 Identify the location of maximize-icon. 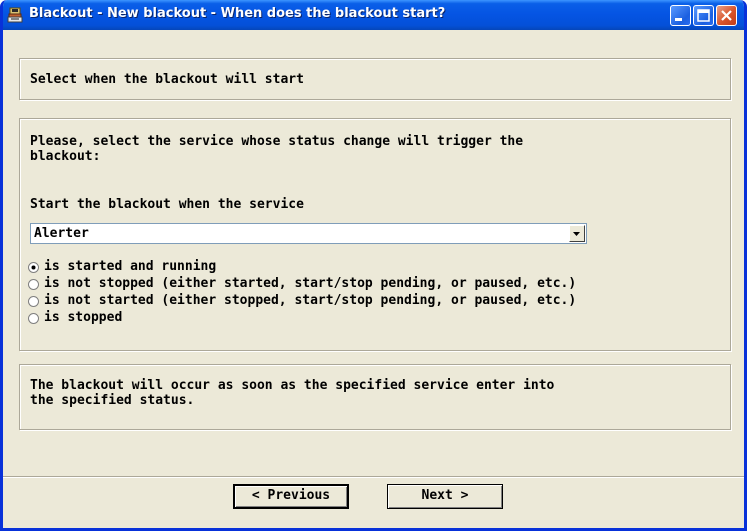
(703, 15).